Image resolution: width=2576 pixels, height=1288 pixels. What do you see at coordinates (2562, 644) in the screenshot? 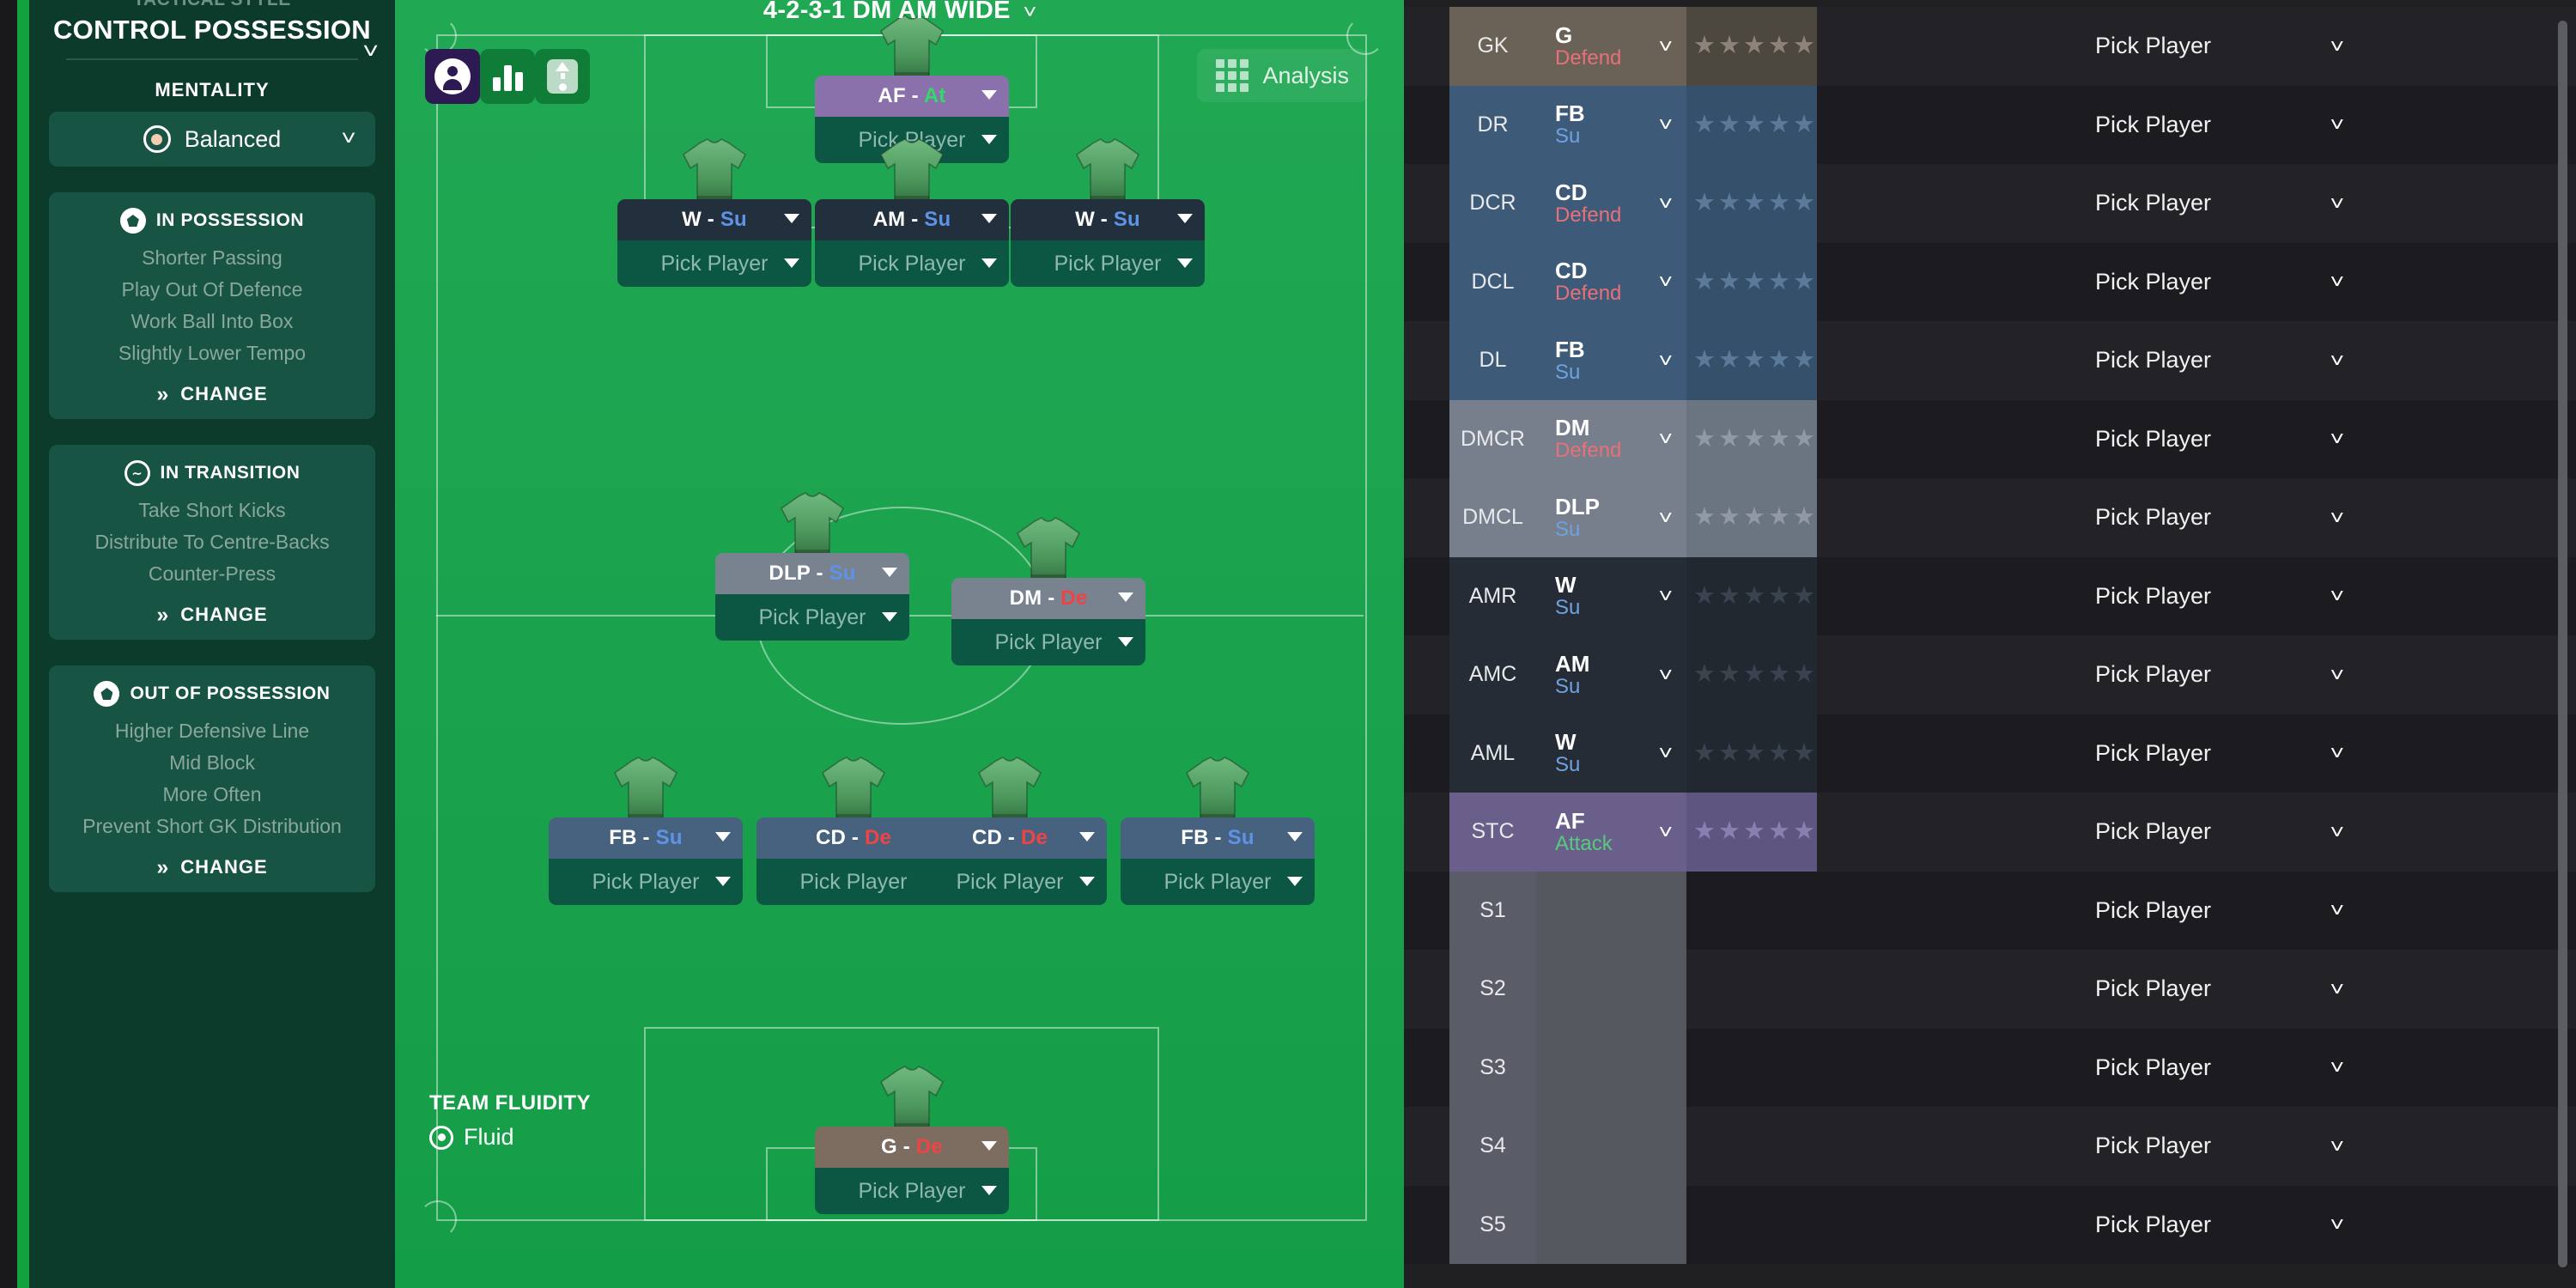
I see `roster-scrollbar-thumb` at bounding box center [2562, 644].